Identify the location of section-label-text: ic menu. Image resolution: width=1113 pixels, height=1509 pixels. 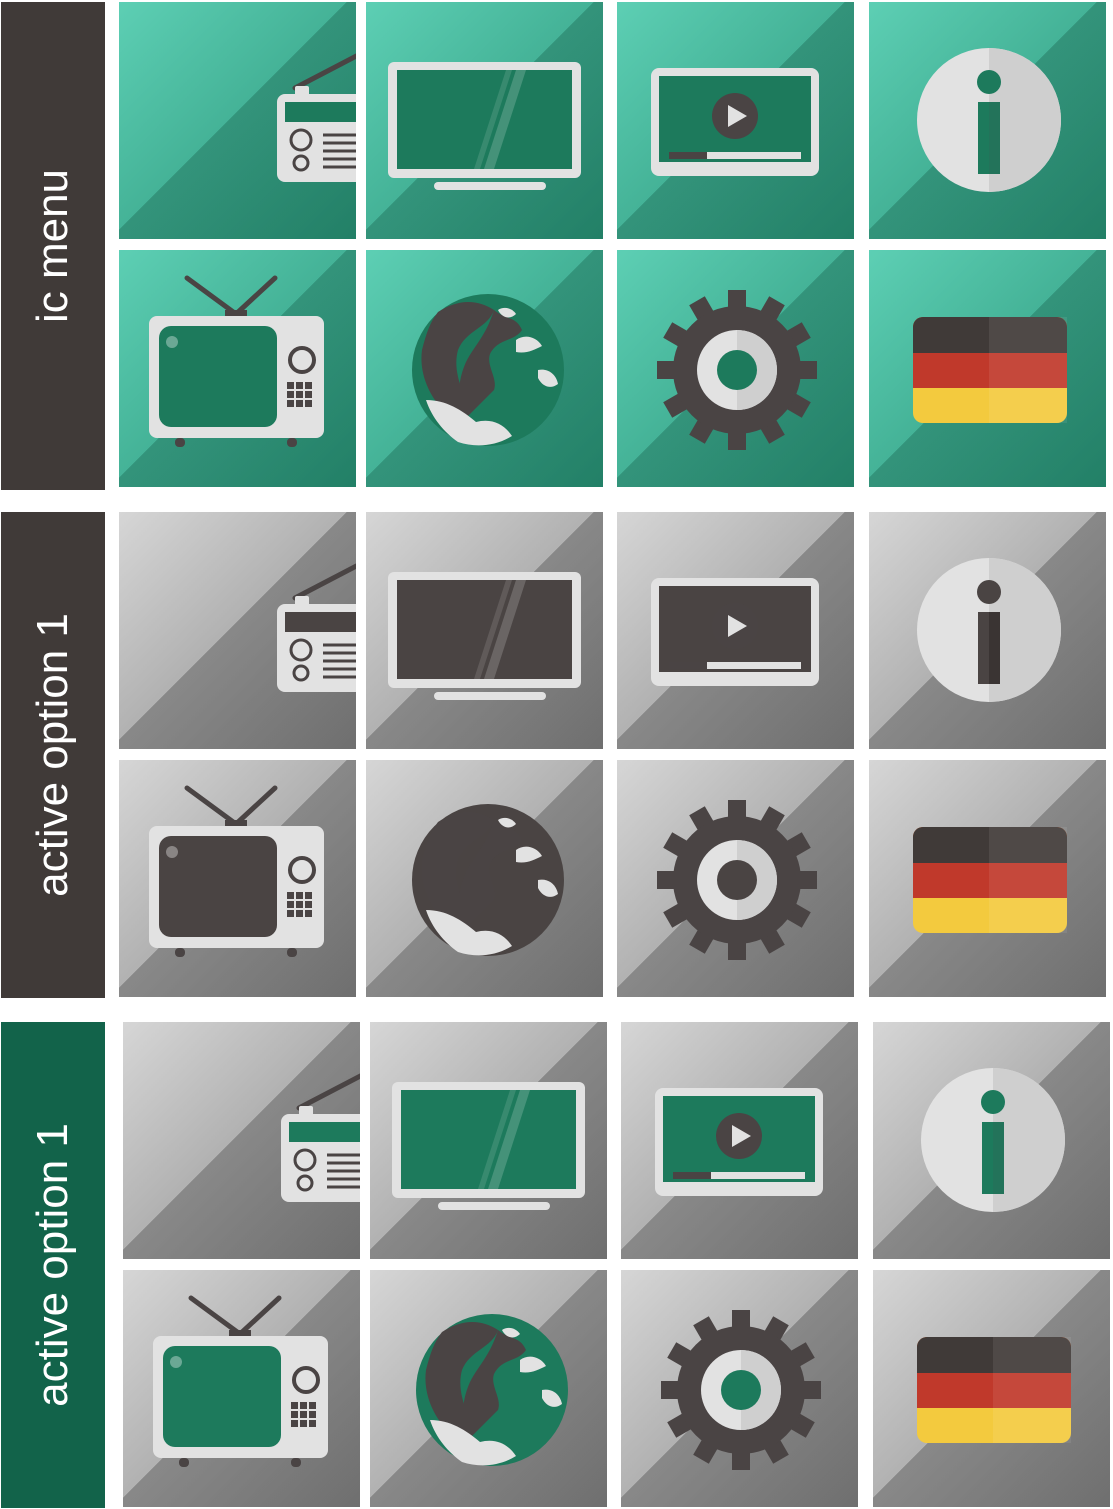
(52, 246).